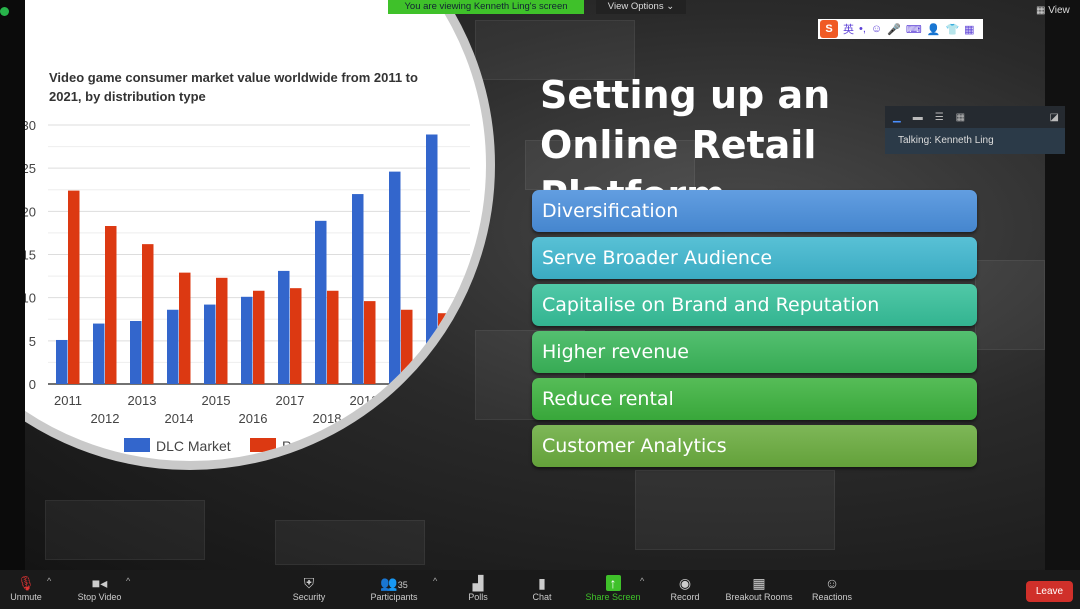 Image resolution: width=1080 pixels, height=609 pixels. What do you see at coordinates (364, 400) in the screenshot?
I see `x-tick-label: 2019` at bounding box center [364, 400].